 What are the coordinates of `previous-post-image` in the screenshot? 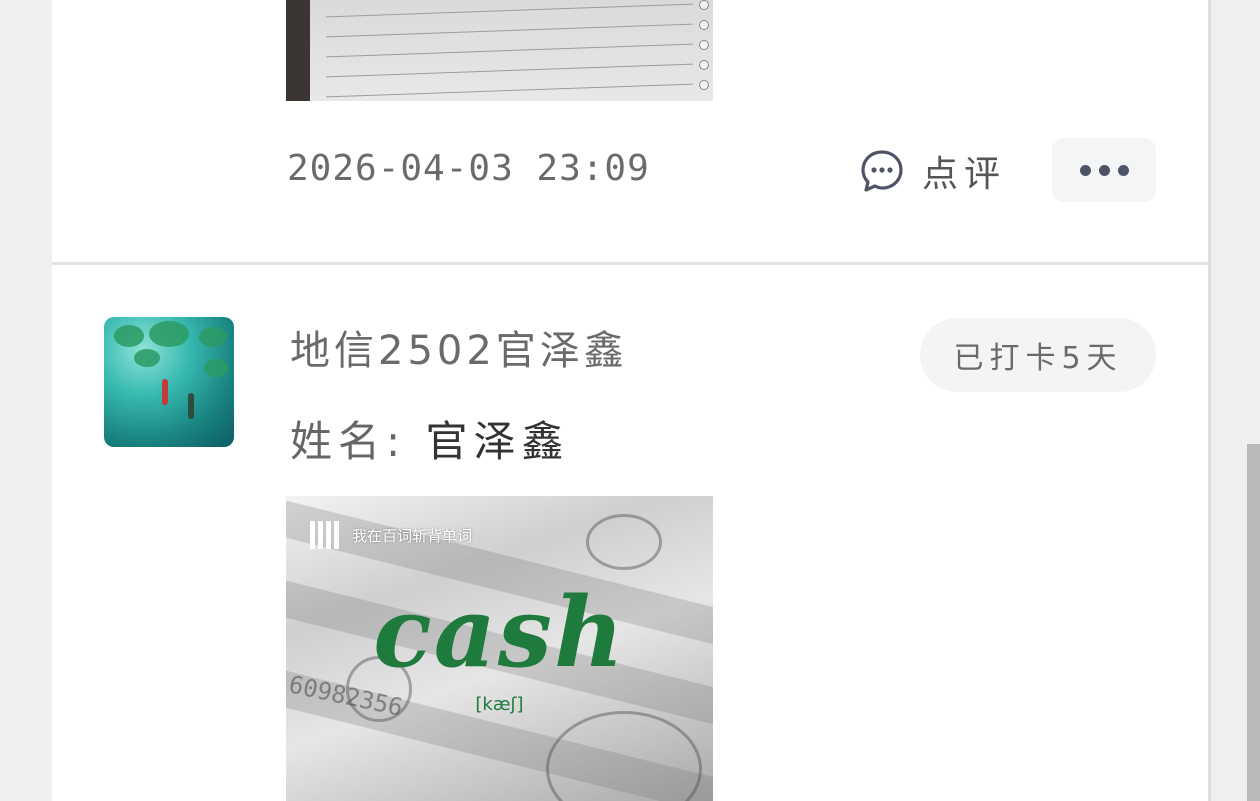 It's located at (499, 50).